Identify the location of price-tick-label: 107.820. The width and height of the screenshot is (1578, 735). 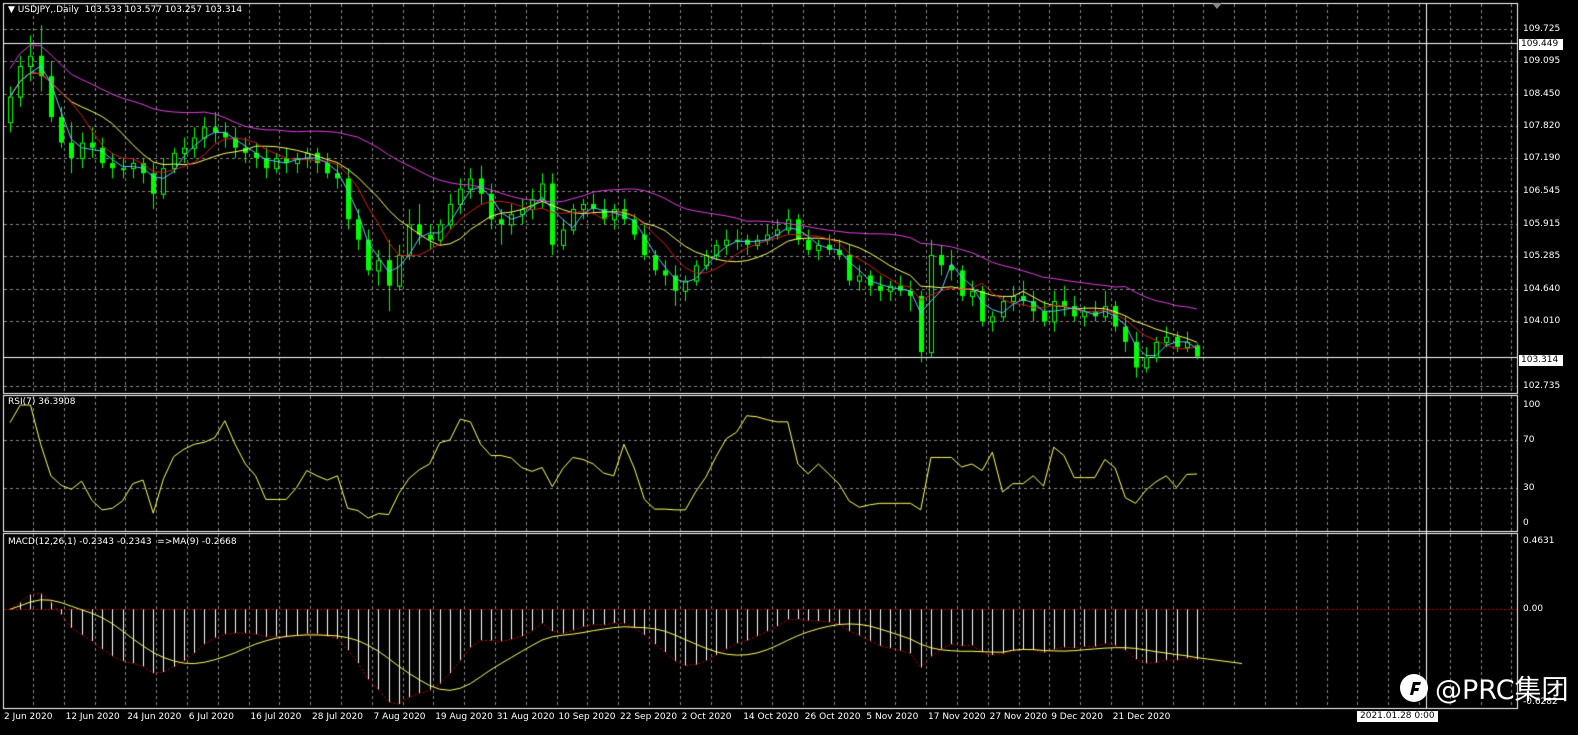
(1542, 126).